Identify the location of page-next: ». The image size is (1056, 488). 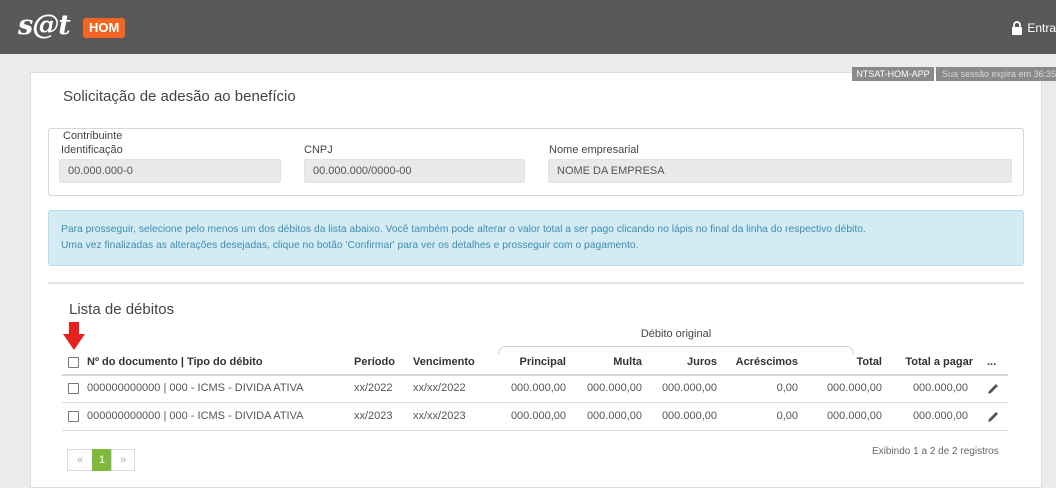
(123, 460).